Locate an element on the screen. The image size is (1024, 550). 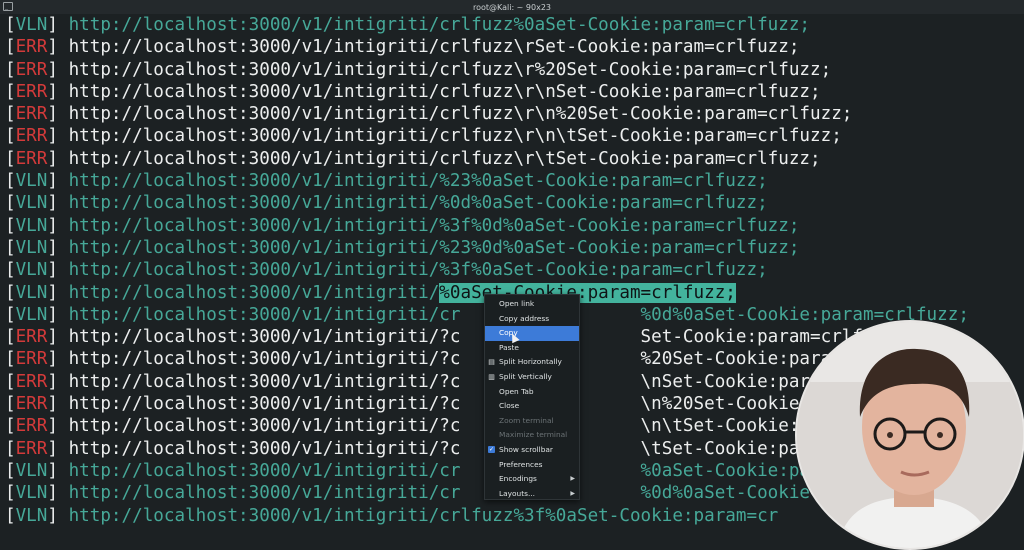
menu-item-maximize-terminal: Maximize terminal is located at coordinates (532, 435).